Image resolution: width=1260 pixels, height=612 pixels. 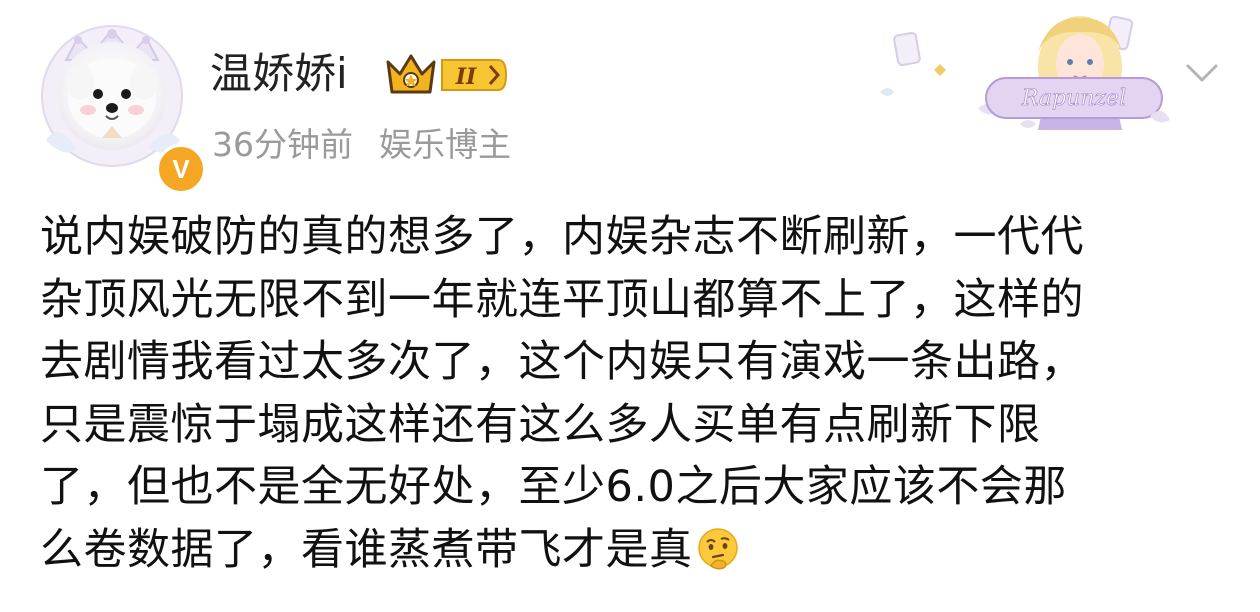 What do you see at coordinates (1073, 98) in the screenshot?
I see `deco-label: Rapunzel` at bounding box center [1073, 98].